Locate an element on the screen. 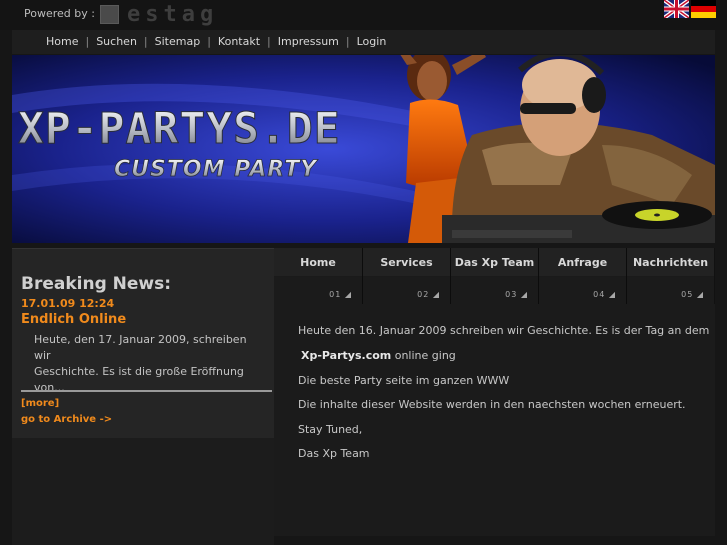  tab-nachrichten: Nachrichten 05 ◢ is located at coordinates (670, 276).